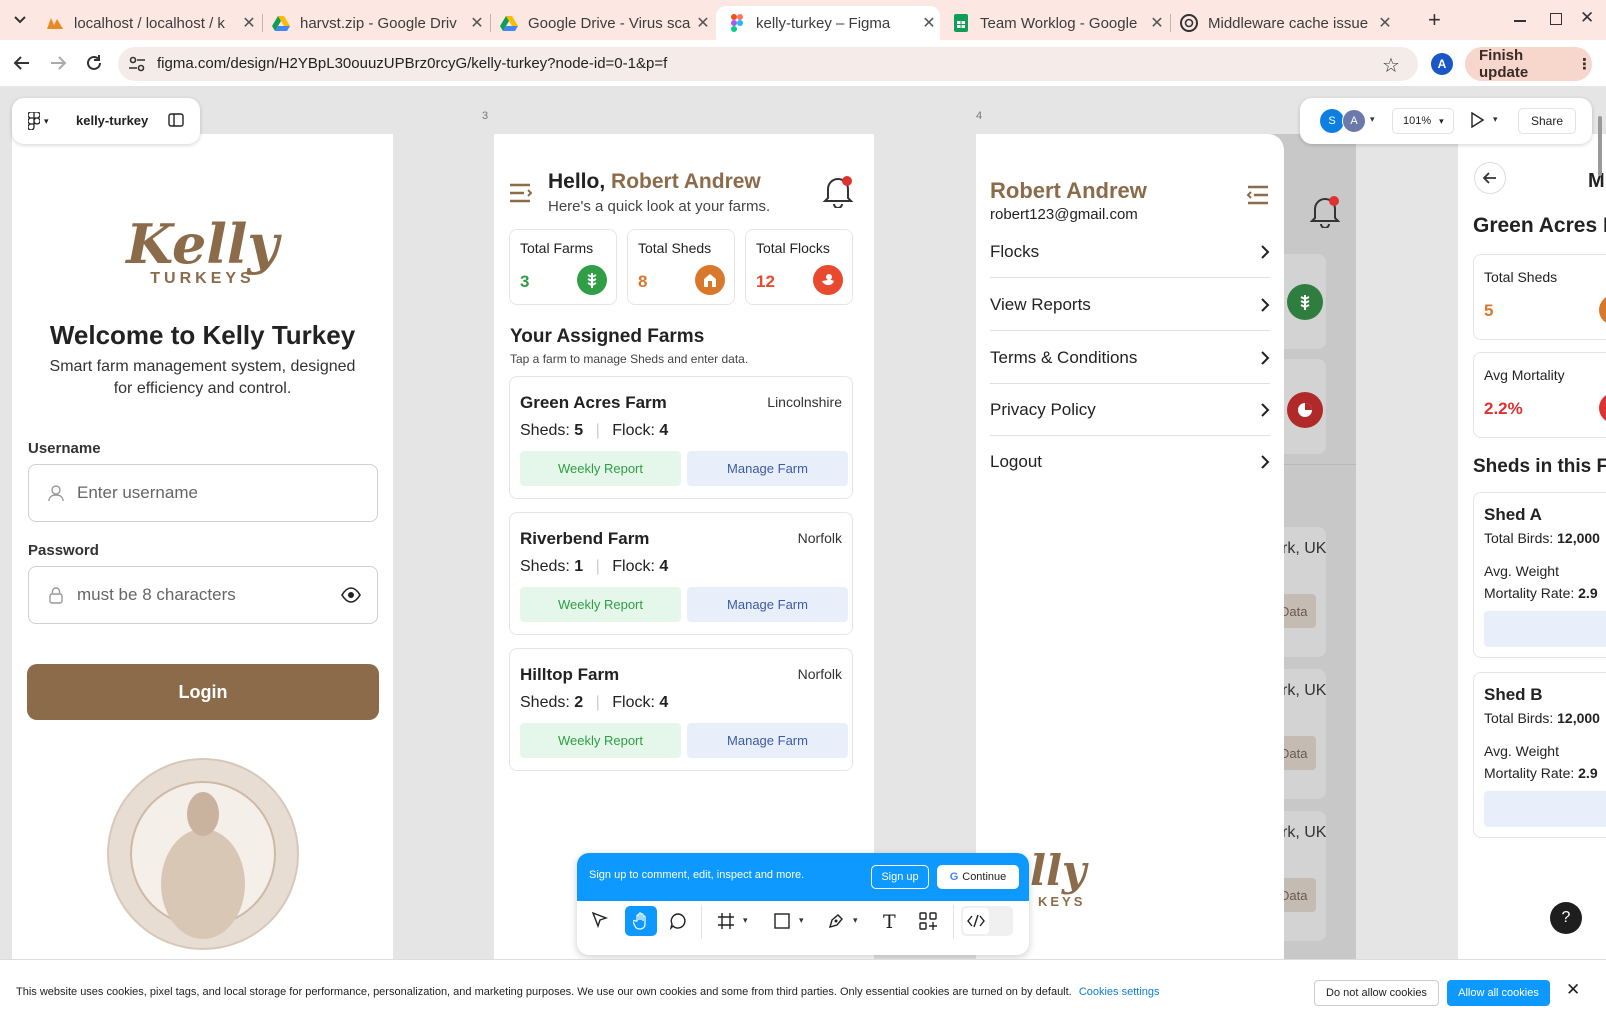  I want to click on close-window-icon: ✕, so click(1587, 18).